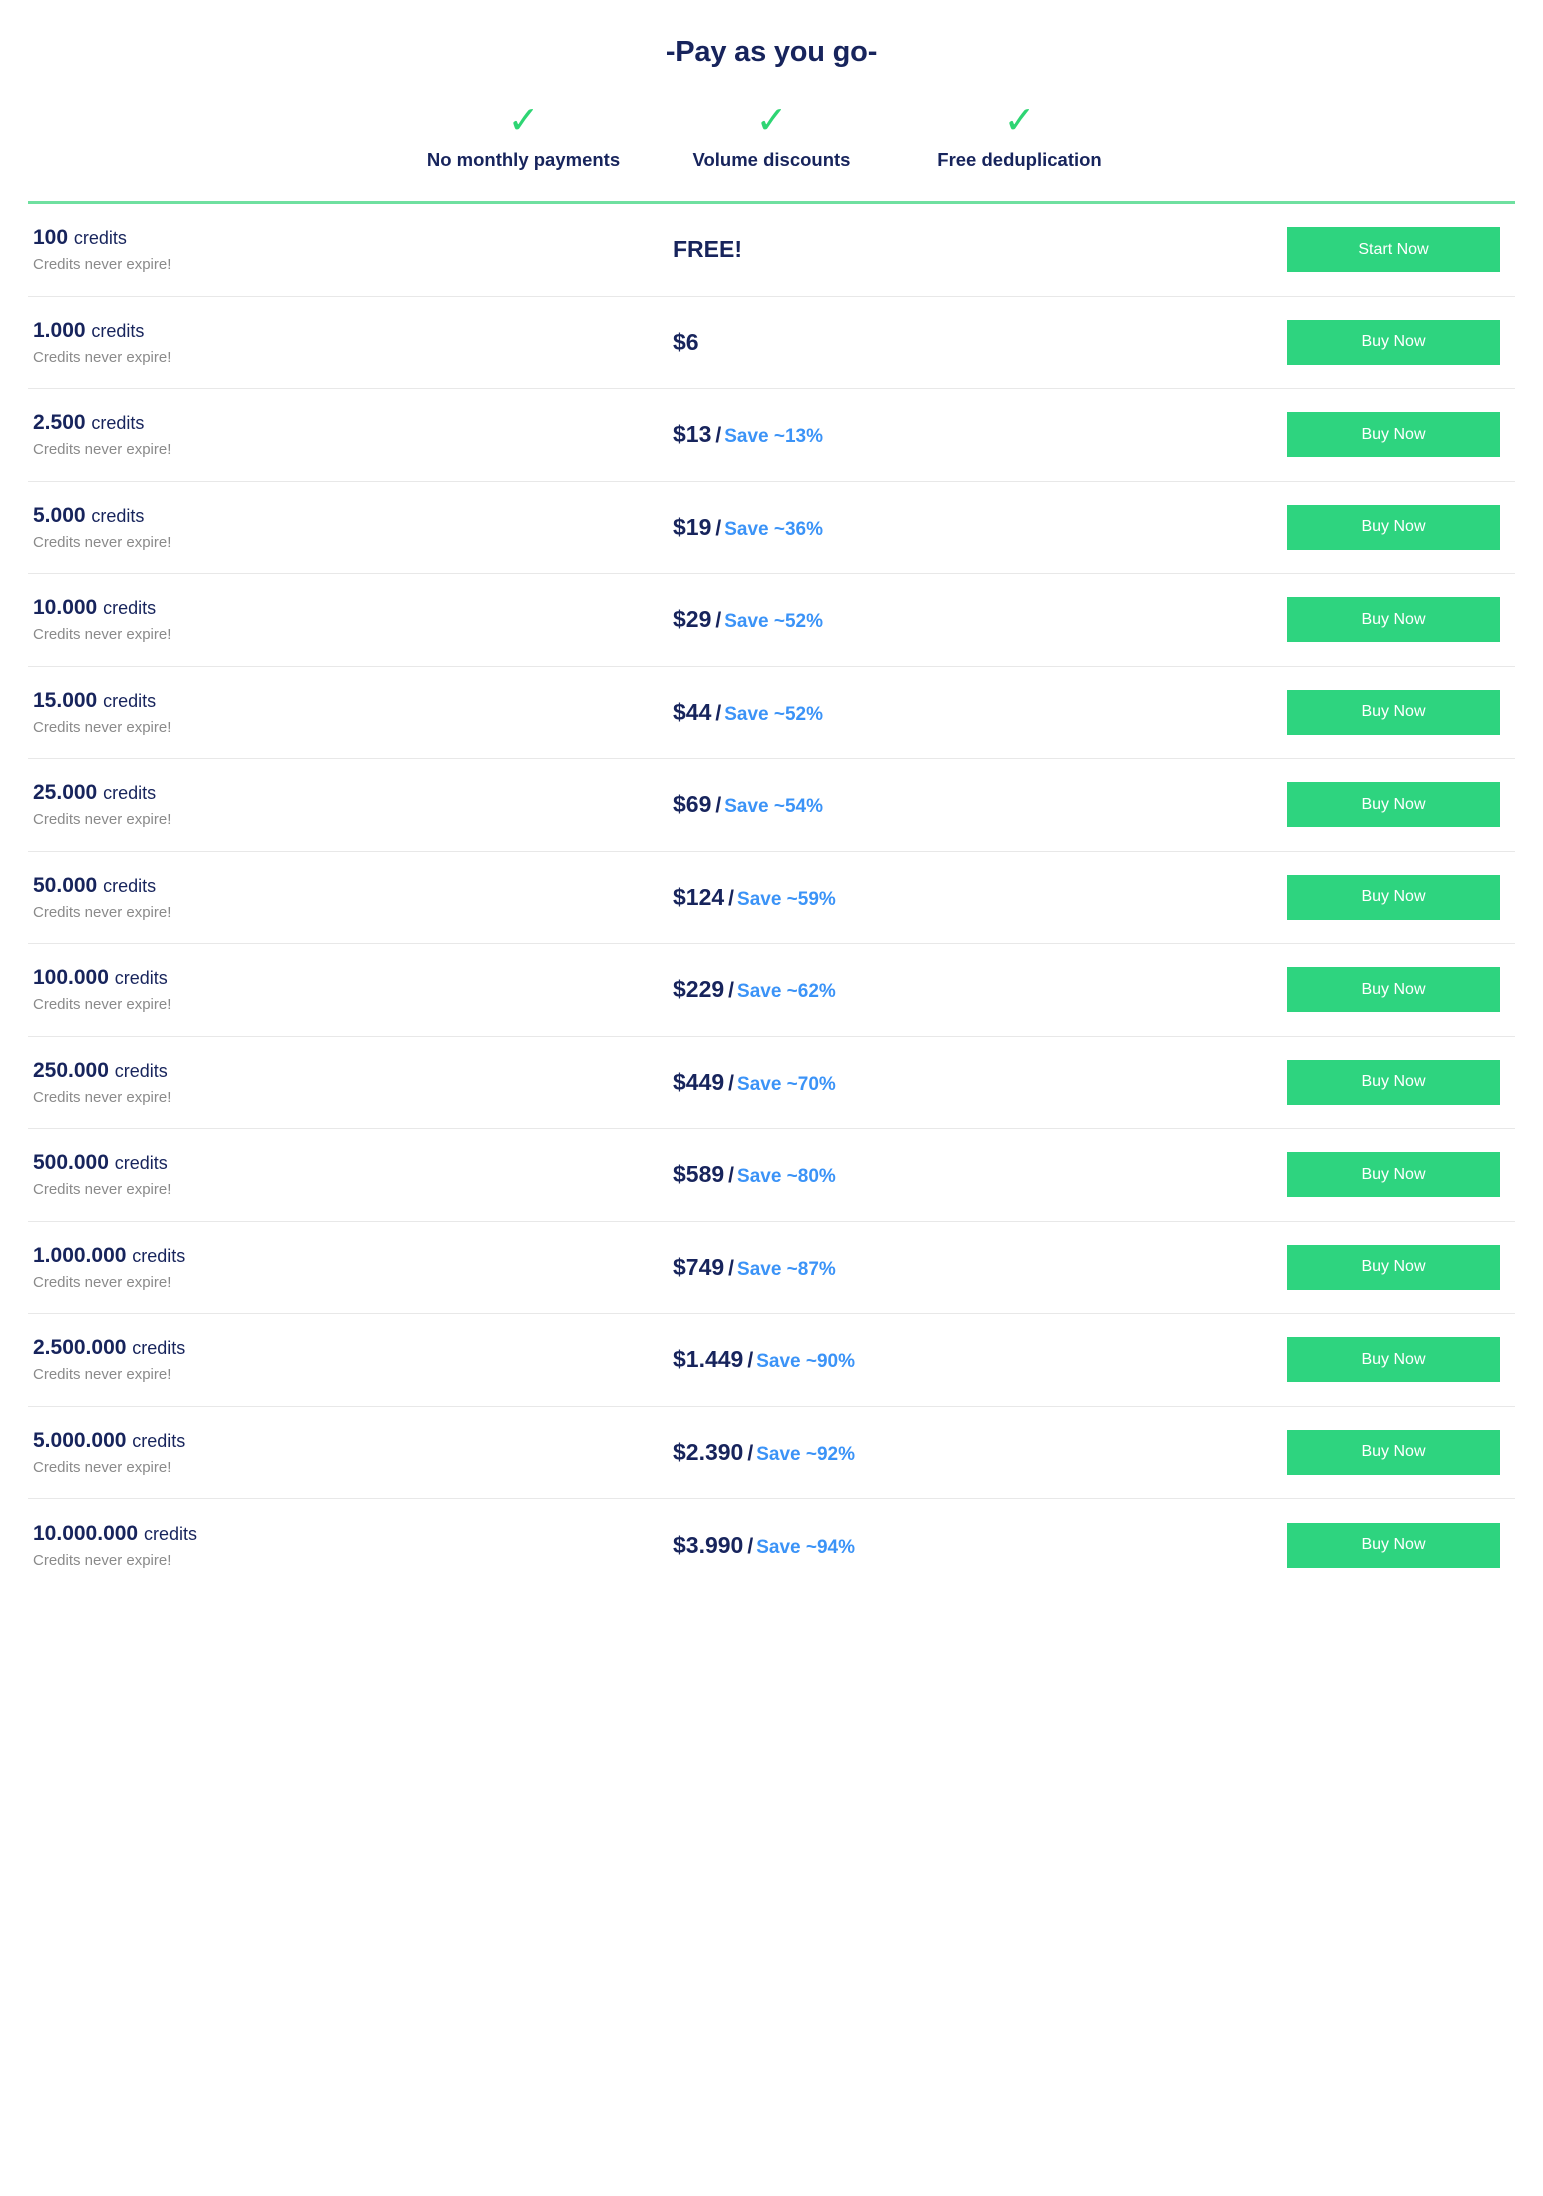  I want to click on credits-heading: 250.000 credits, so click(353, 1070).